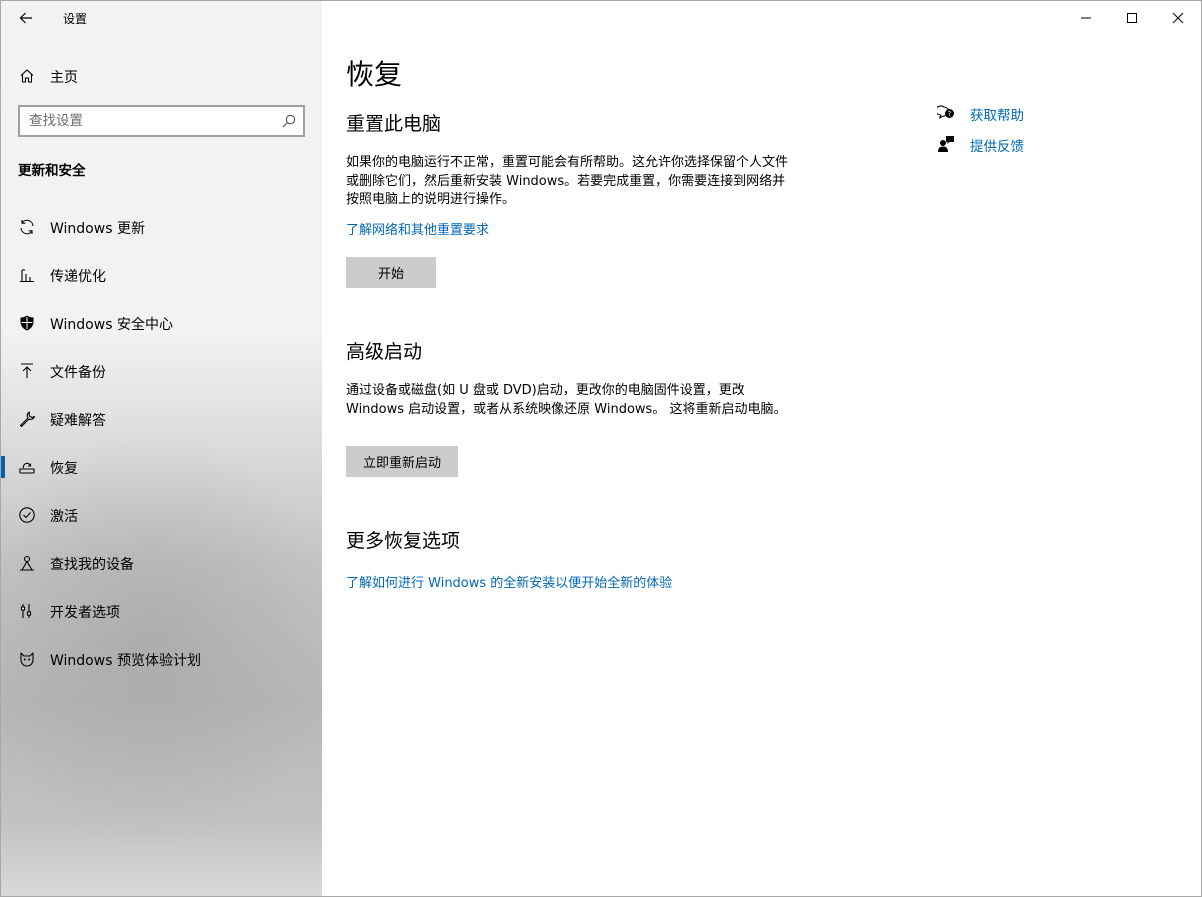 The height and width of the screenshot is (897, 1202). What do you see at coordinates (374, 74) in the screenshot?
I see `page-title: 恢复` at bounding box center [374, 74].